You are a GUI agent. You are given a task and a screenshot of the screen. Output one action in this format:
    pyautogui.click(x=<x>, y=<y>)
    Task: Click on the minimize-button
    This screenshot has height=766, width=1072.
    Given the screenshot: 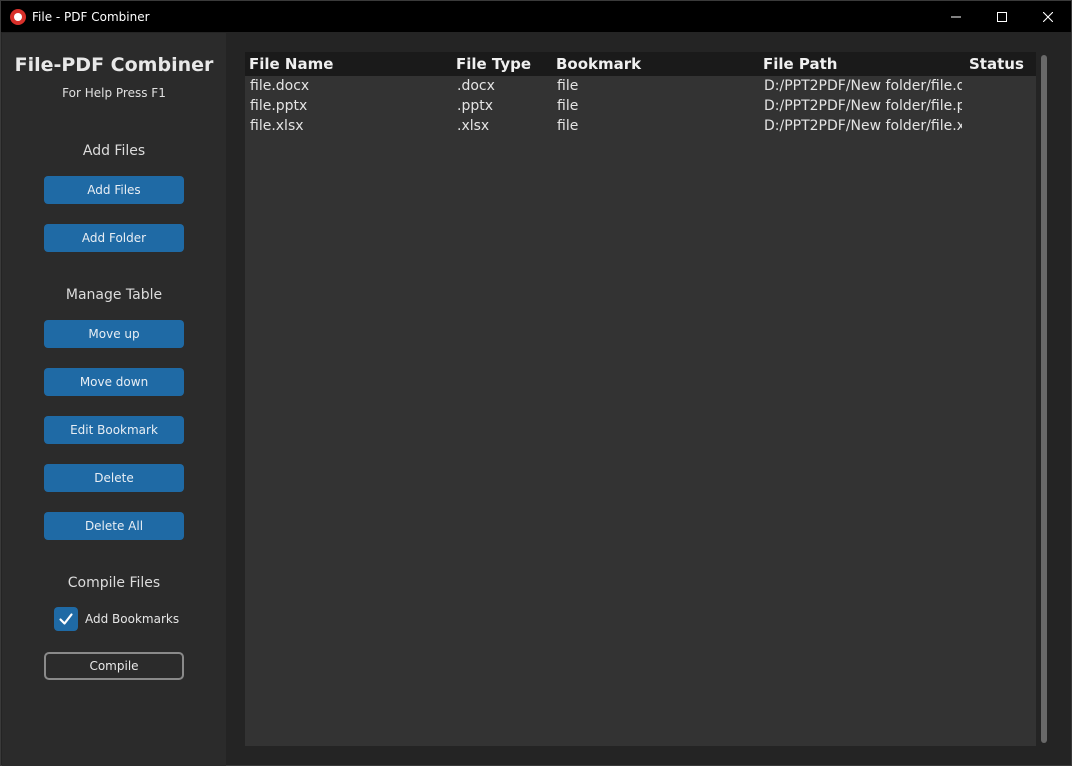 What is the action you would take?
    pyautogui.click(x=956, y=16)
    